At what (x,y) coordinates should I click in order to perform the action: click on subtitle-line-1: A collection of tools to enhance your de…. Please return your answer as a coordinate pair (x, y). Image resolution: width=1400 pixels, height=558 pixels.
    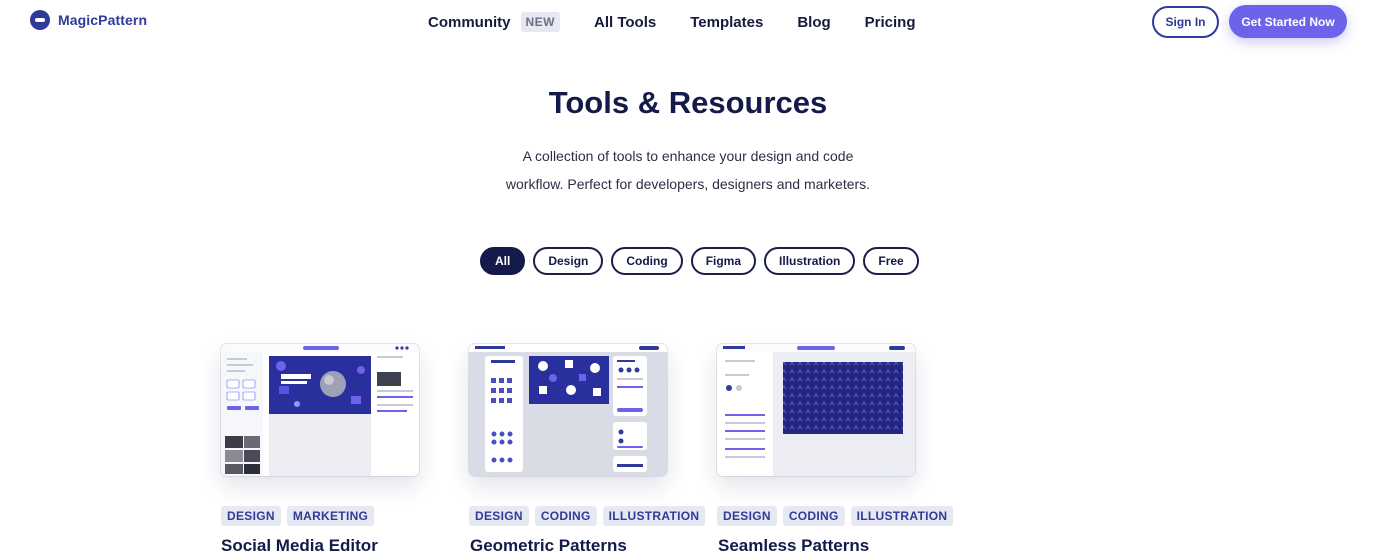
    Looking at the image, I should click on (688, 156).